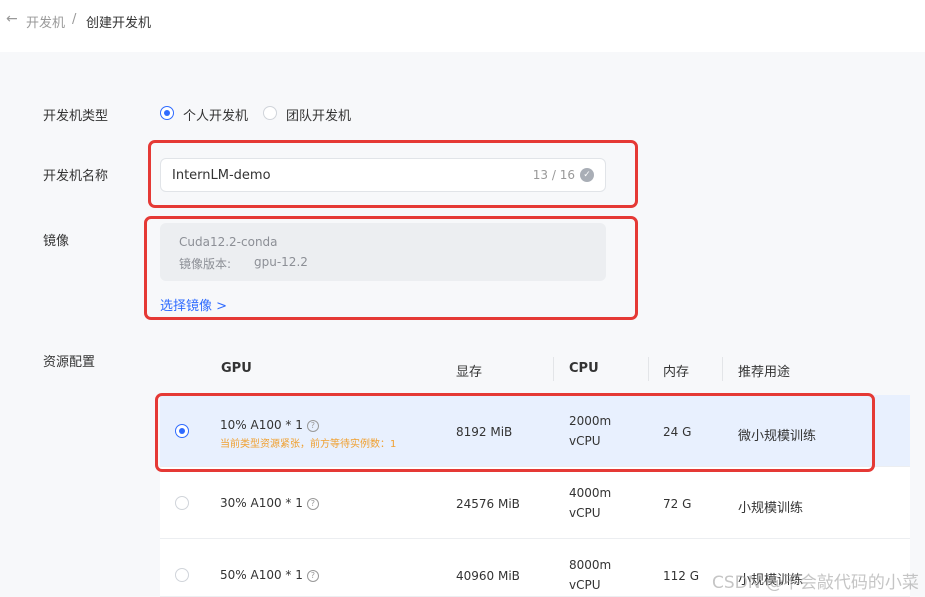 This screenshot has width=925, height=597. What do you see at coordinates (590, 421) in the screenshot?
I see `cpu-cell: 2000m` at bounding box center [590, 421].